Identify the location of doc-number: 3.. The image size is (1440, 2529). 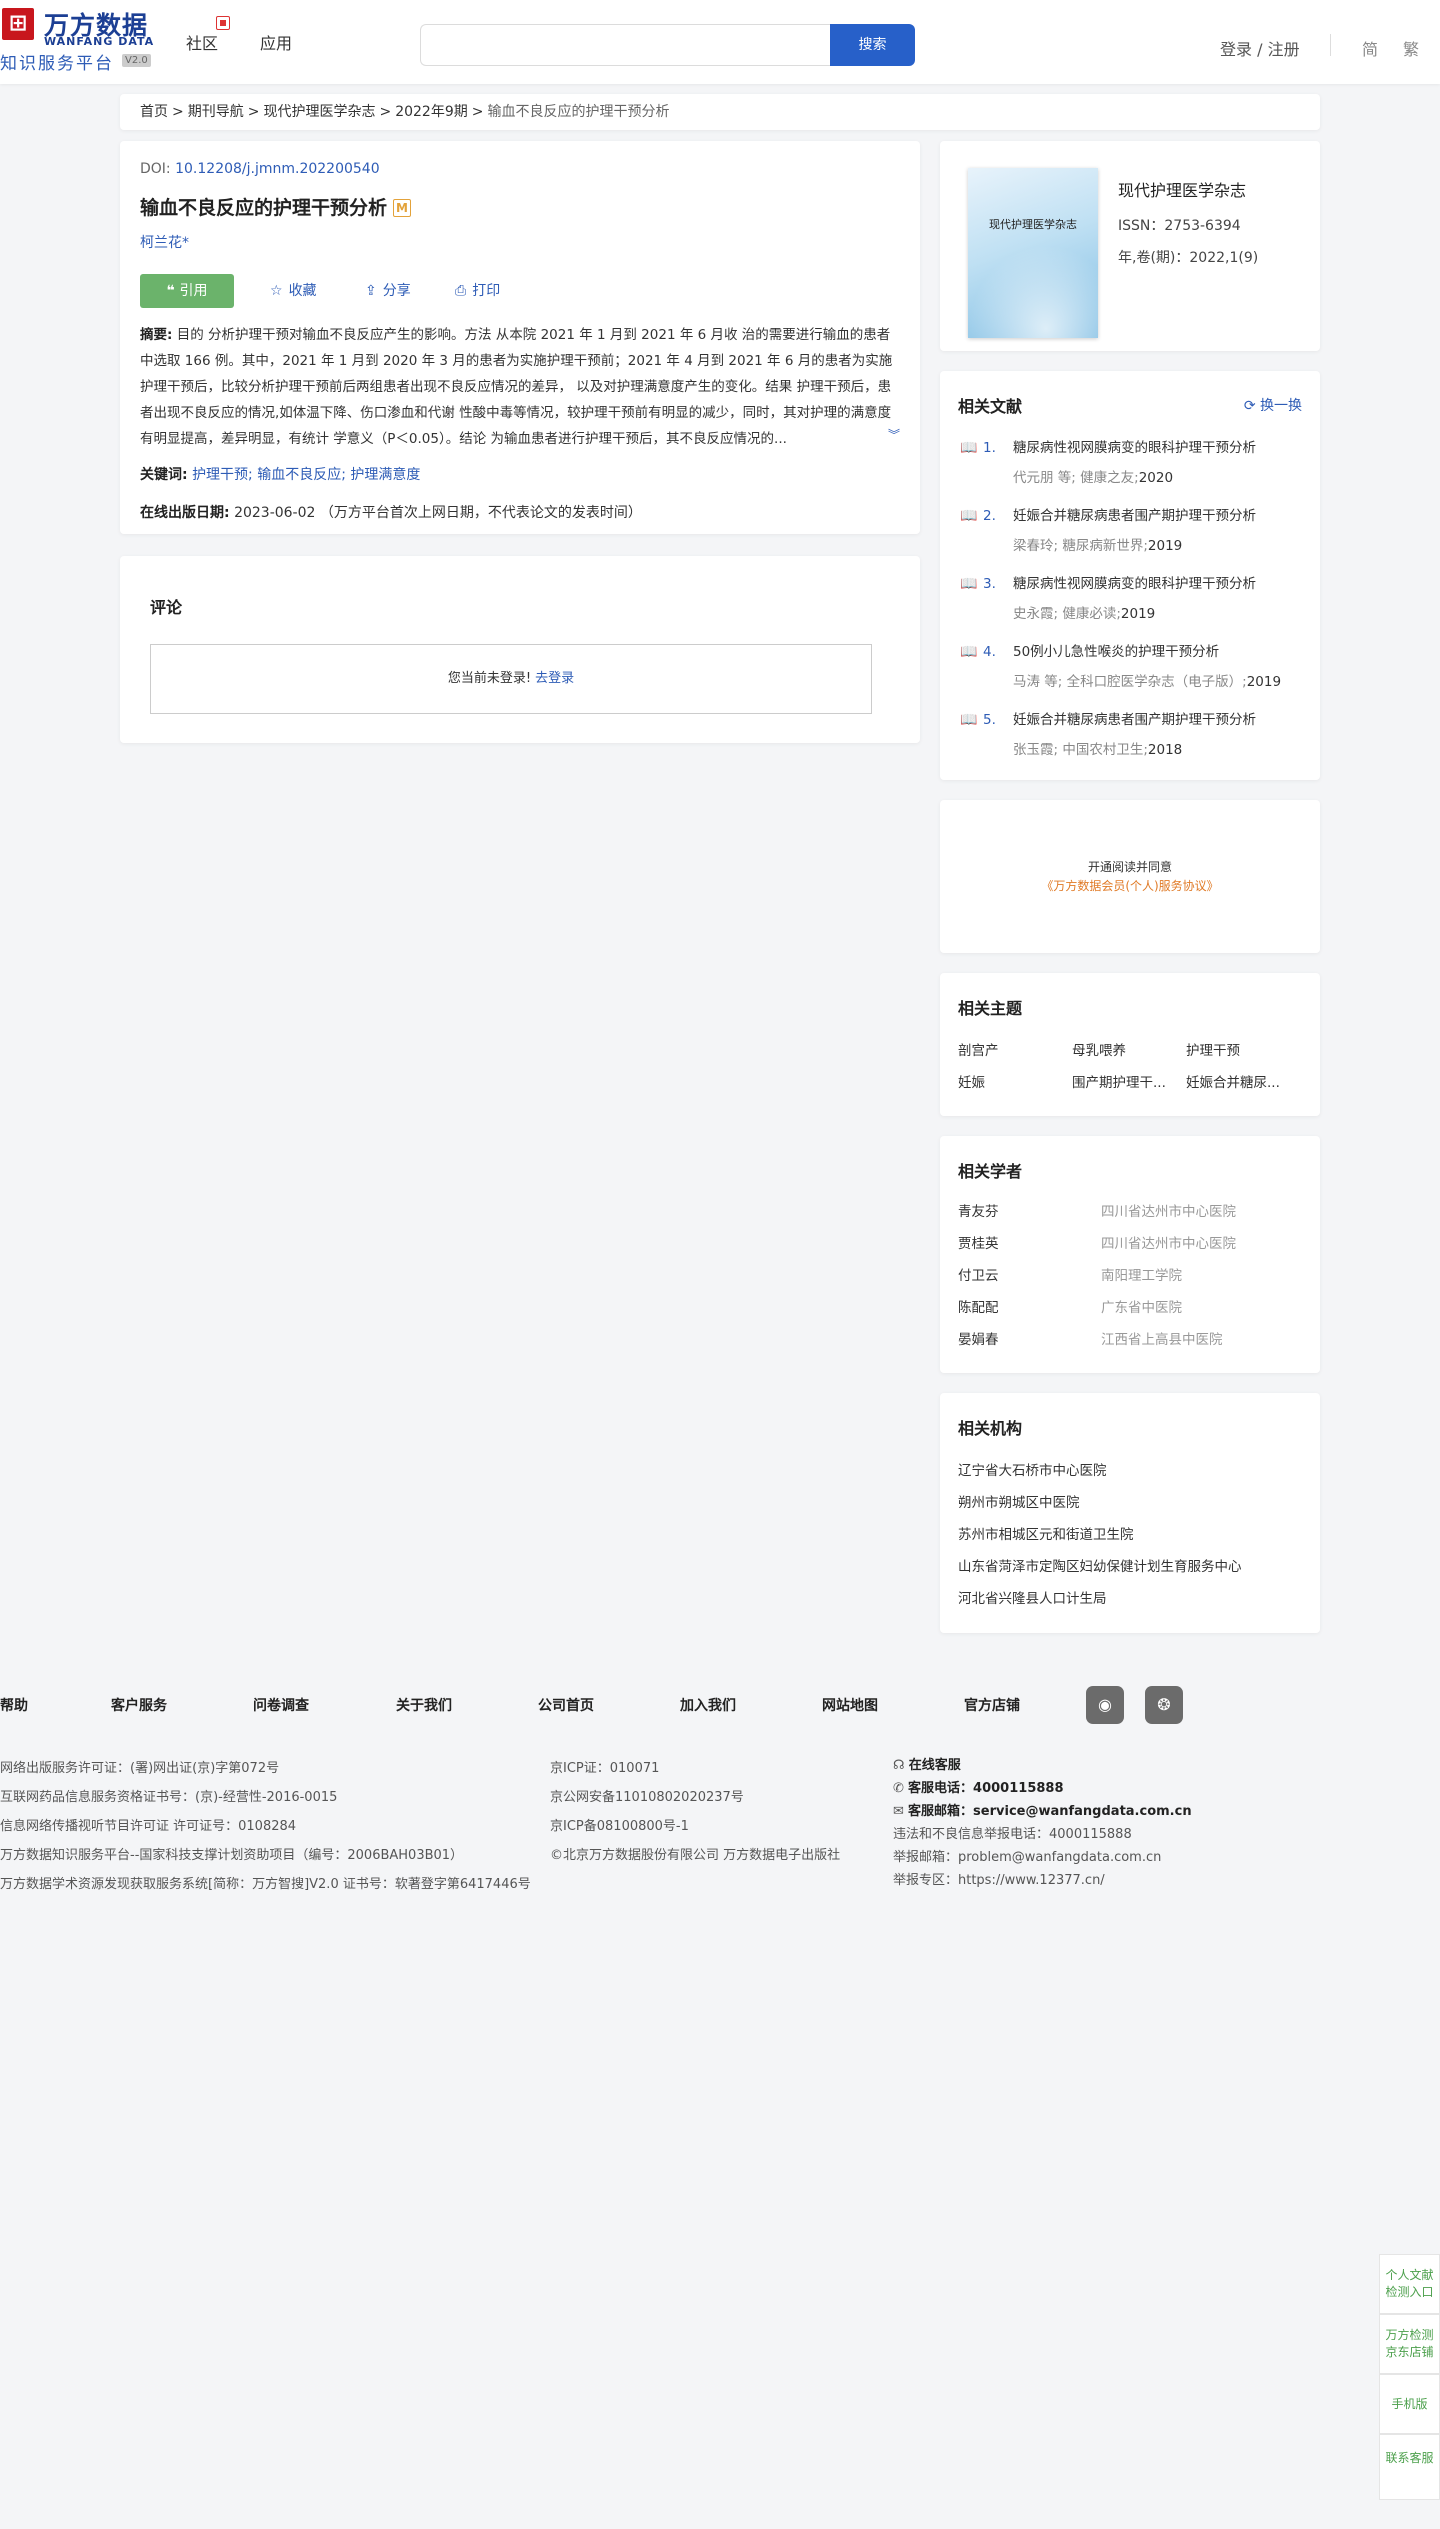
(989, 584).